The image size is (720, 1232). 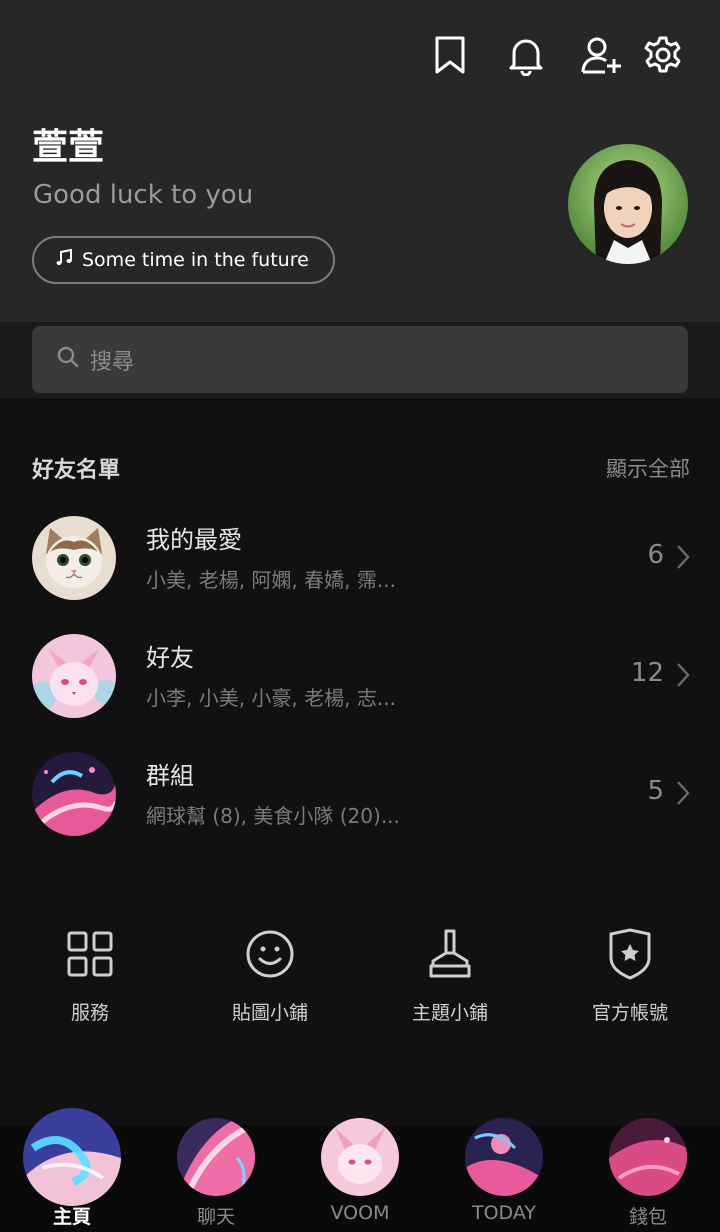 What do you see at coordinates (526, 55) in the screenshot?
I see `bell-icon` at bounding box center [526, 55].